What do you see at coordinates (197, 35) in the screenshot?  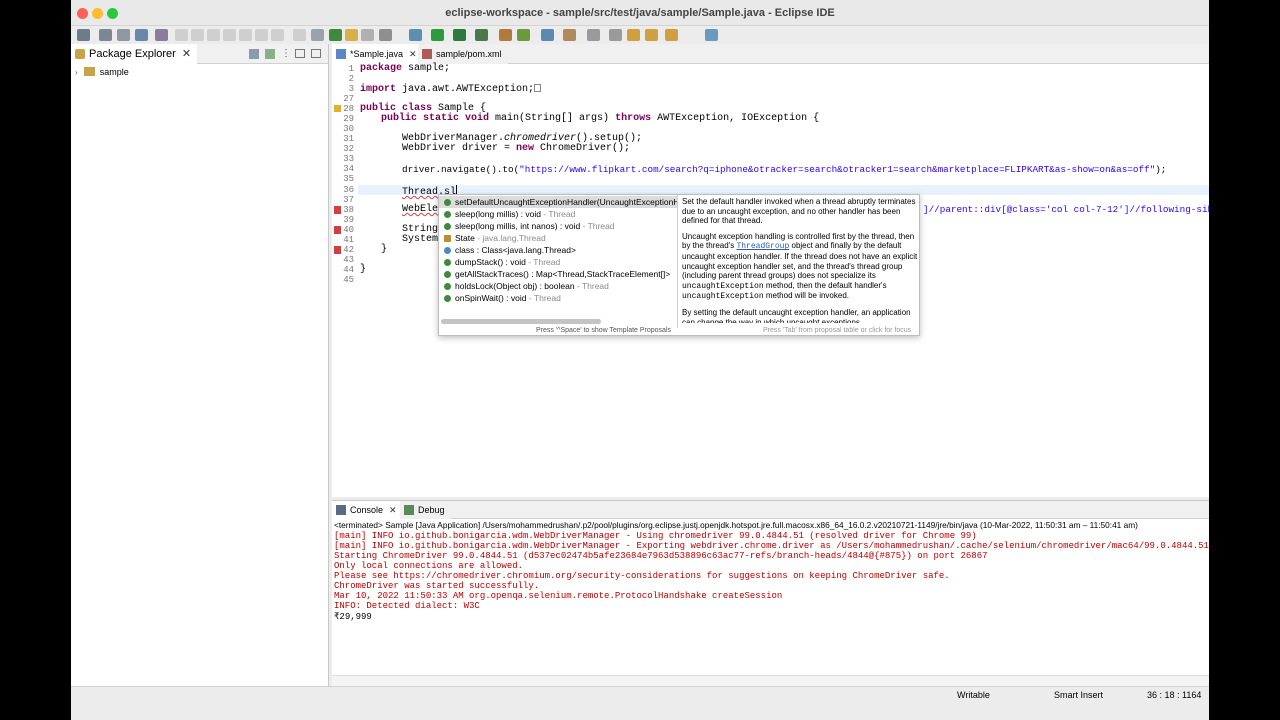 I see `suspend-icon` at bounding box center [197, 35].